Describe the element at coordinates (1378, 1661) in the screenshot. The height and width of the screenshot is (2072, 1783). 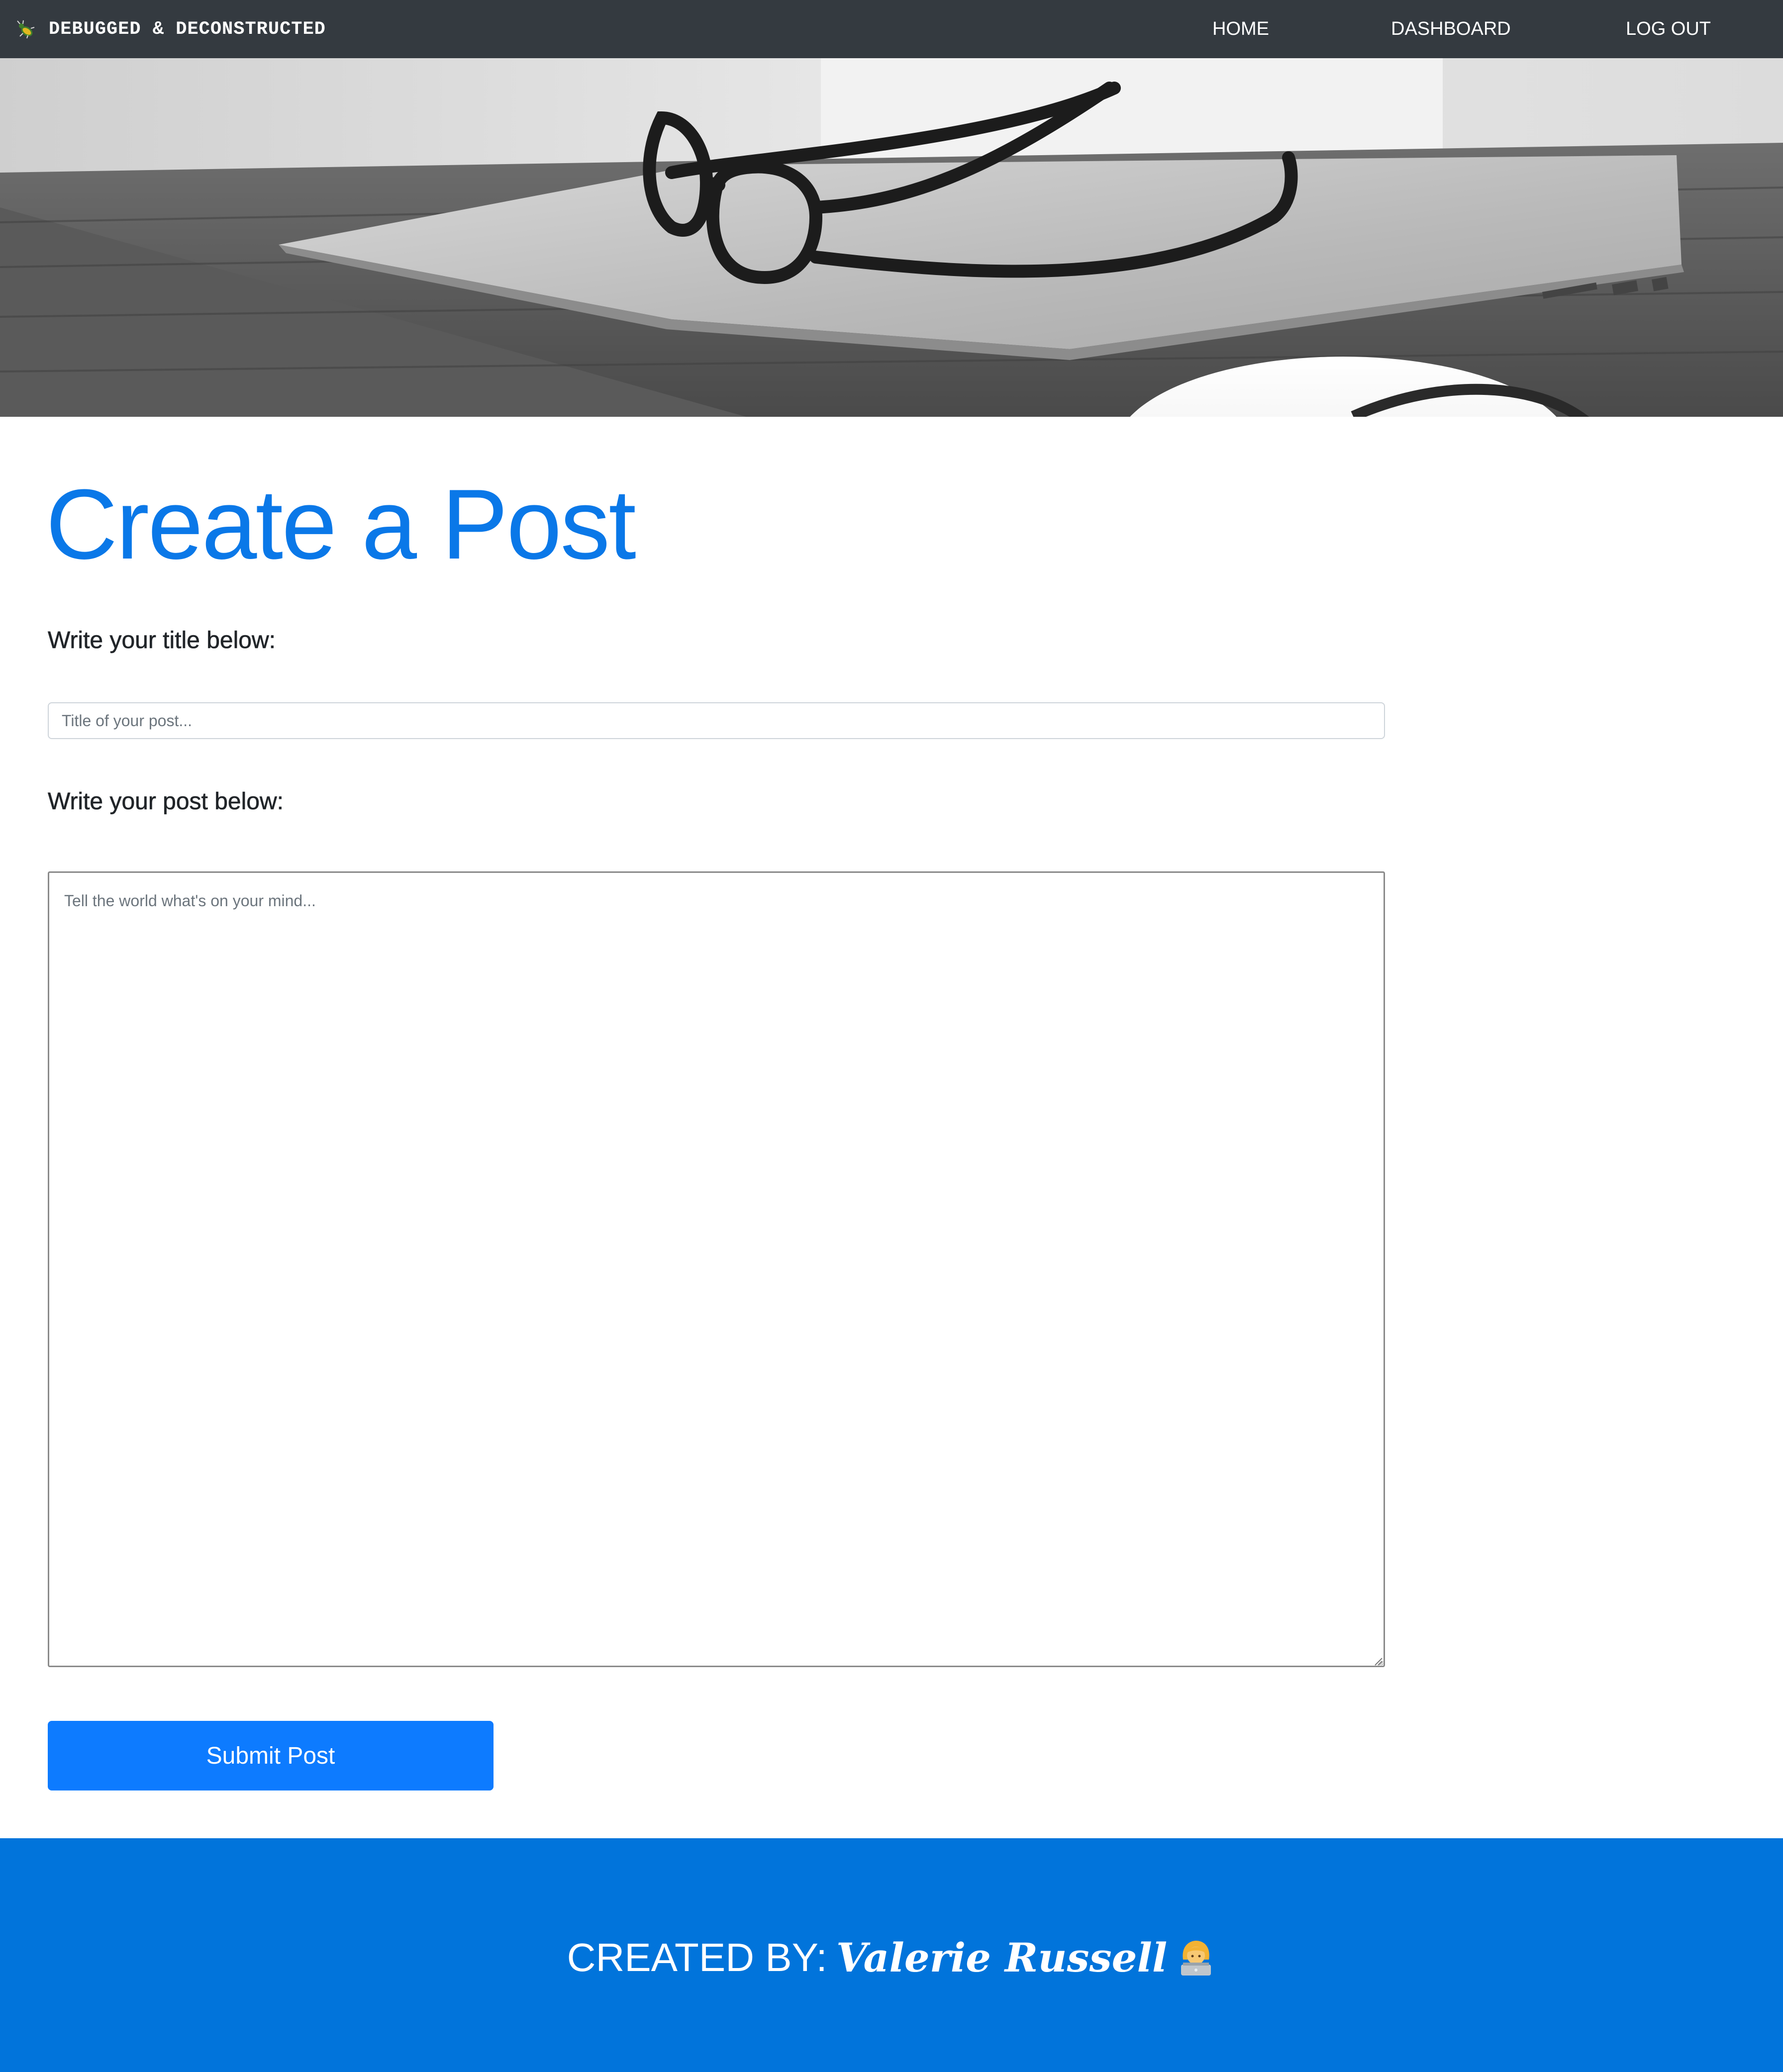
I see `resize-handle-icon` at that location.